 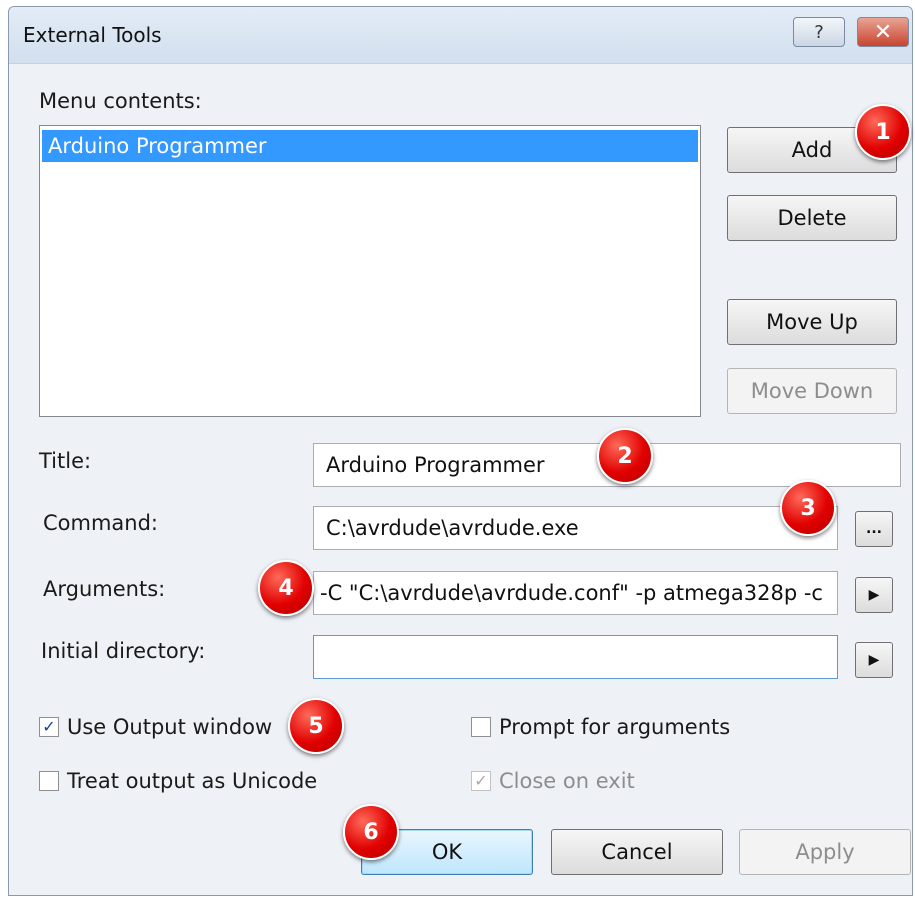 I want to click on help-icon: ?, so click(x=819, y=32).